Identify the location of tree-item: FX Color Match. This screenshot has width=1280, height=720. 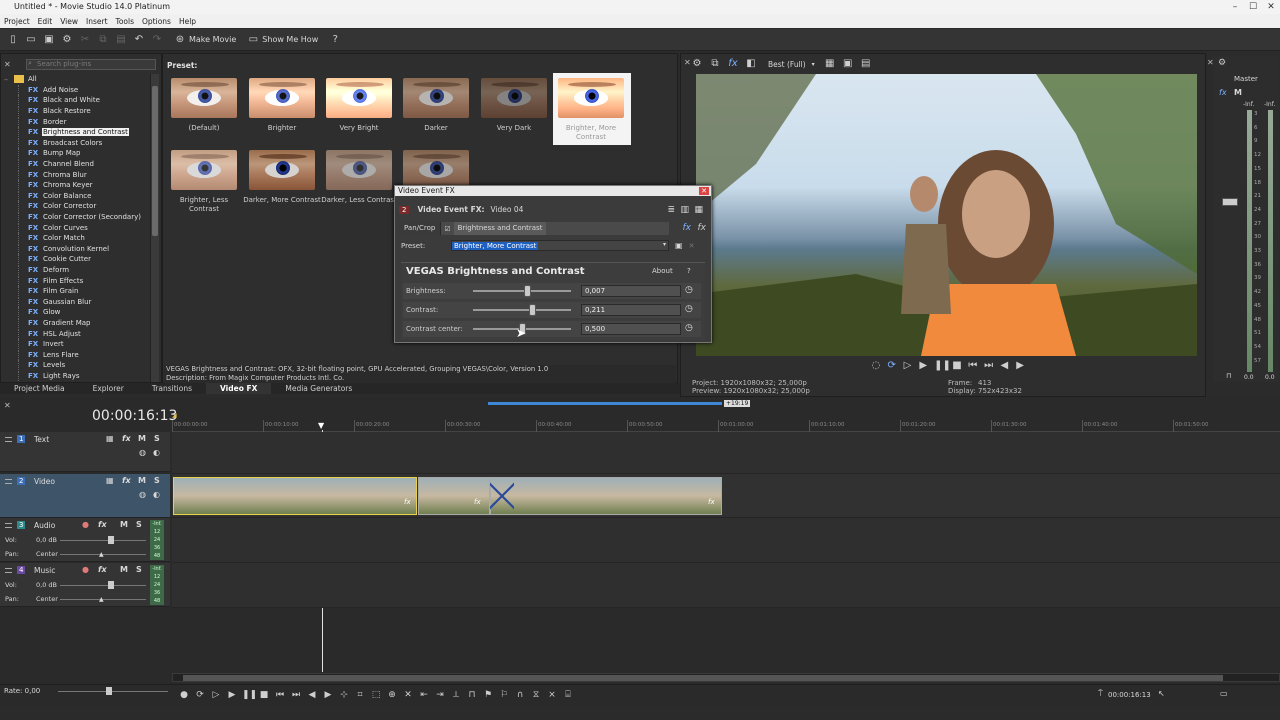
(79, 238).